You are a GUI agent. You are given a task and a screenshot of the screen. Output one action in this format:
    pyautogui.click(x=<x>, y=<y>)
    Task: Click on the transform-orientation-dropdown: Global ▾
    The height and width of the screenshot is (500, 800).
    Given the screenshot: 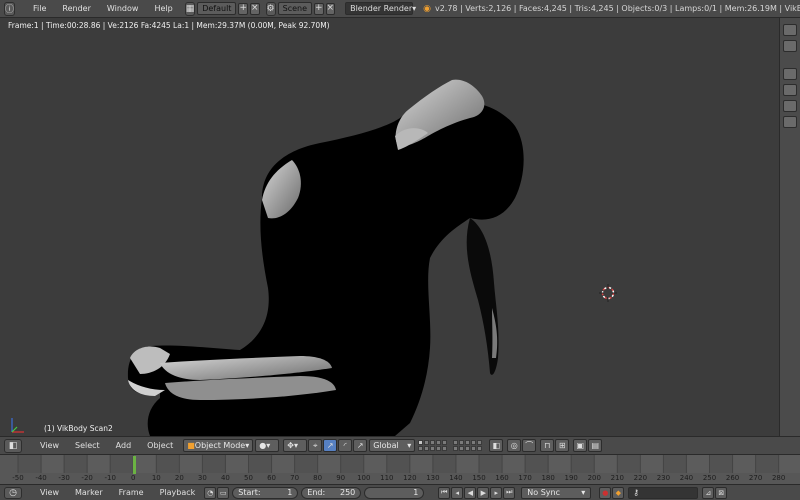 What is the action you would take?
    pyautogui.click(x=392, y=445)
    